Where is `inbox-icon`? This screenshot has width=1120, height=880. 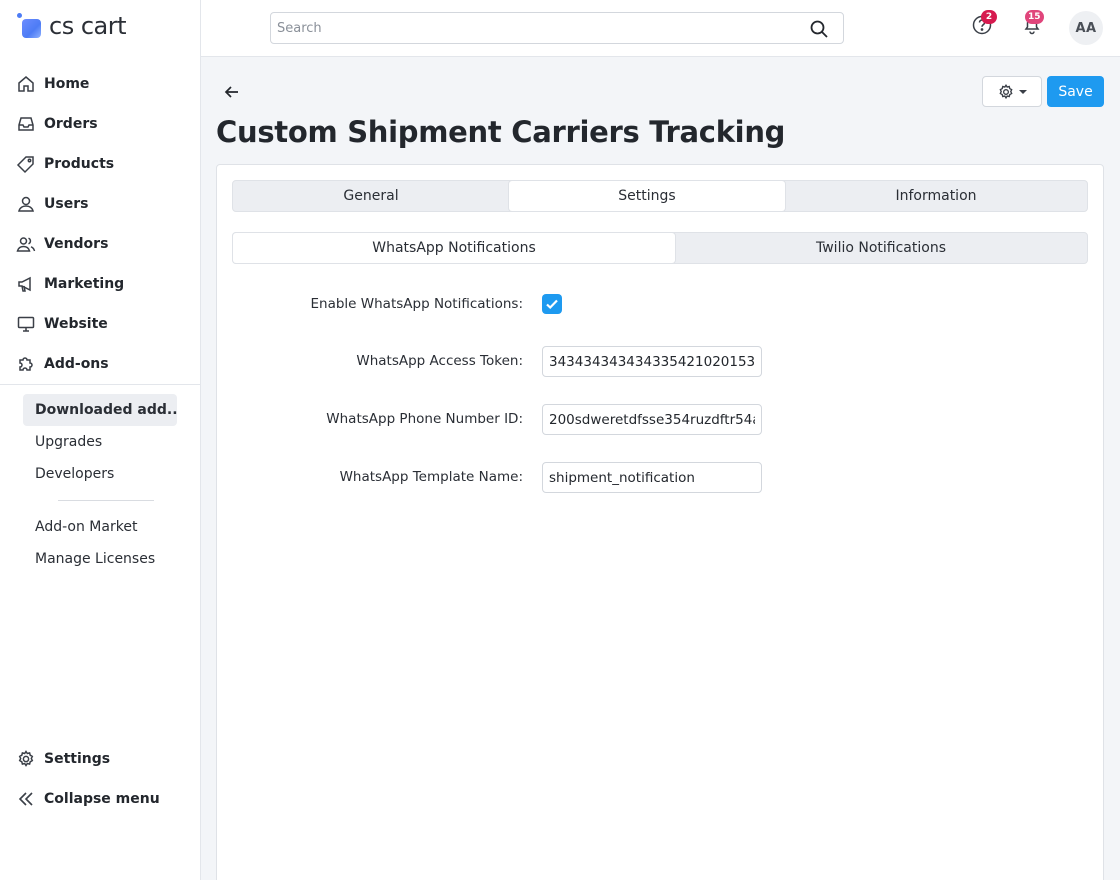 inbox-icon is located at coordinates (26, 124).